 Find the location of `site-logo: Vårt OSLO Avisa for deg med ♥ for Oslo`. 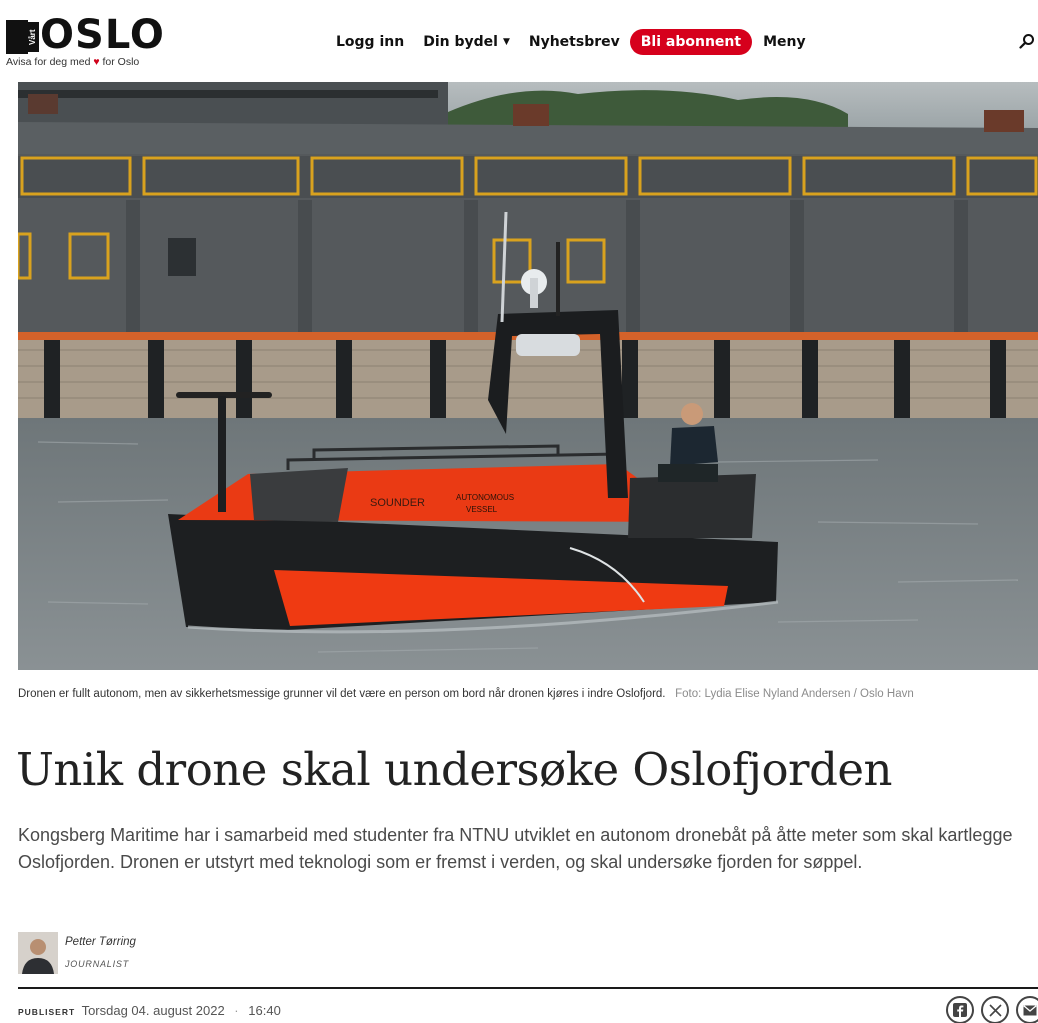

site-logo: Vårt OSLO Avisa for deg med ♥ for Oslo is located at coordinates (91, 41).